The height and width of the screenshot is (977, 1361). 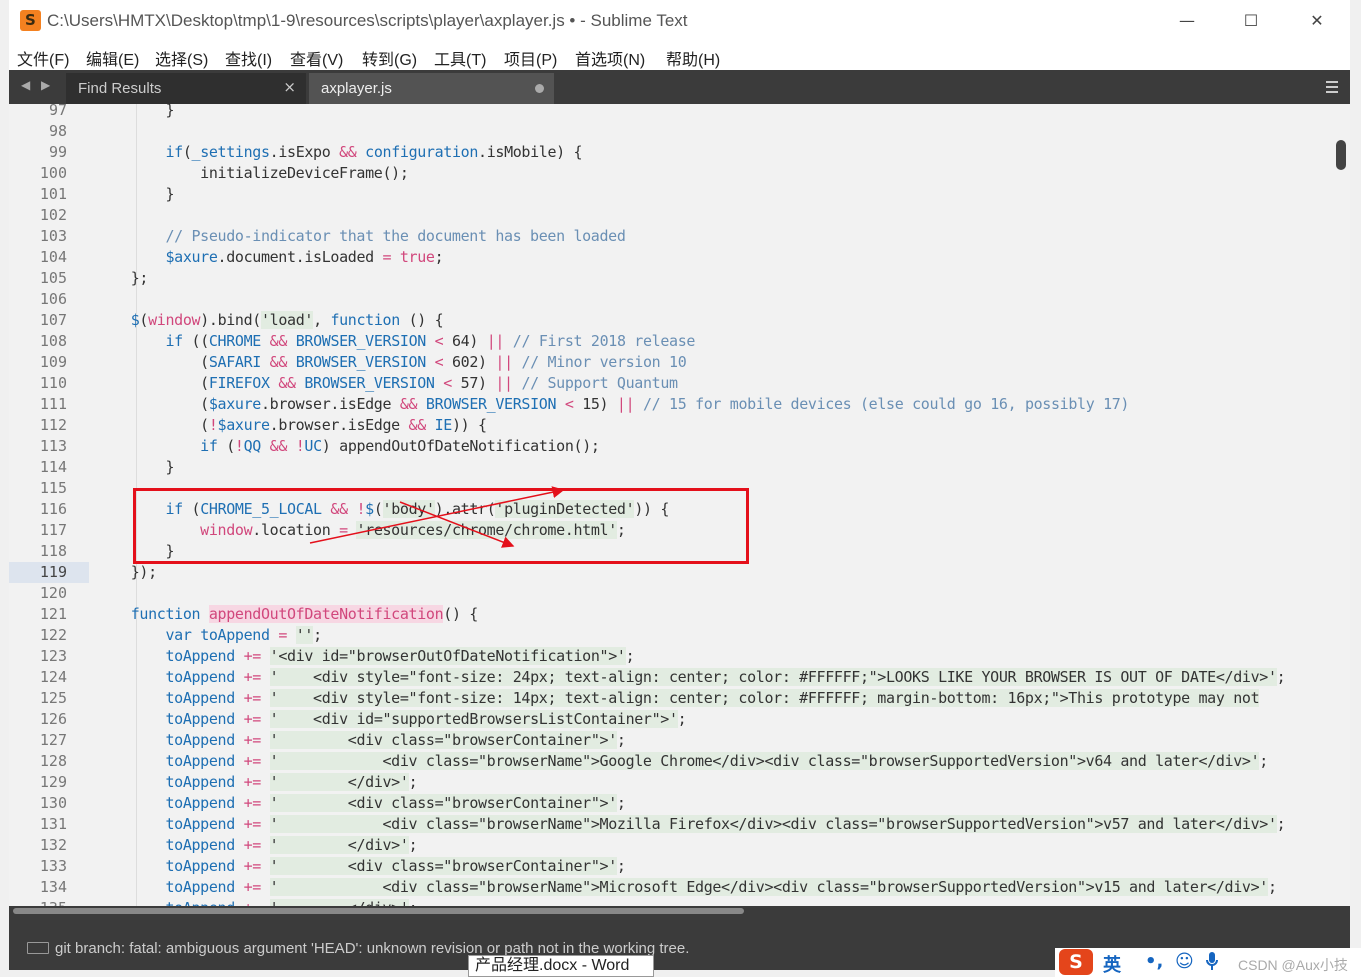 I want to click on tab-label: axplayer.js, so click(x=356, y=88).